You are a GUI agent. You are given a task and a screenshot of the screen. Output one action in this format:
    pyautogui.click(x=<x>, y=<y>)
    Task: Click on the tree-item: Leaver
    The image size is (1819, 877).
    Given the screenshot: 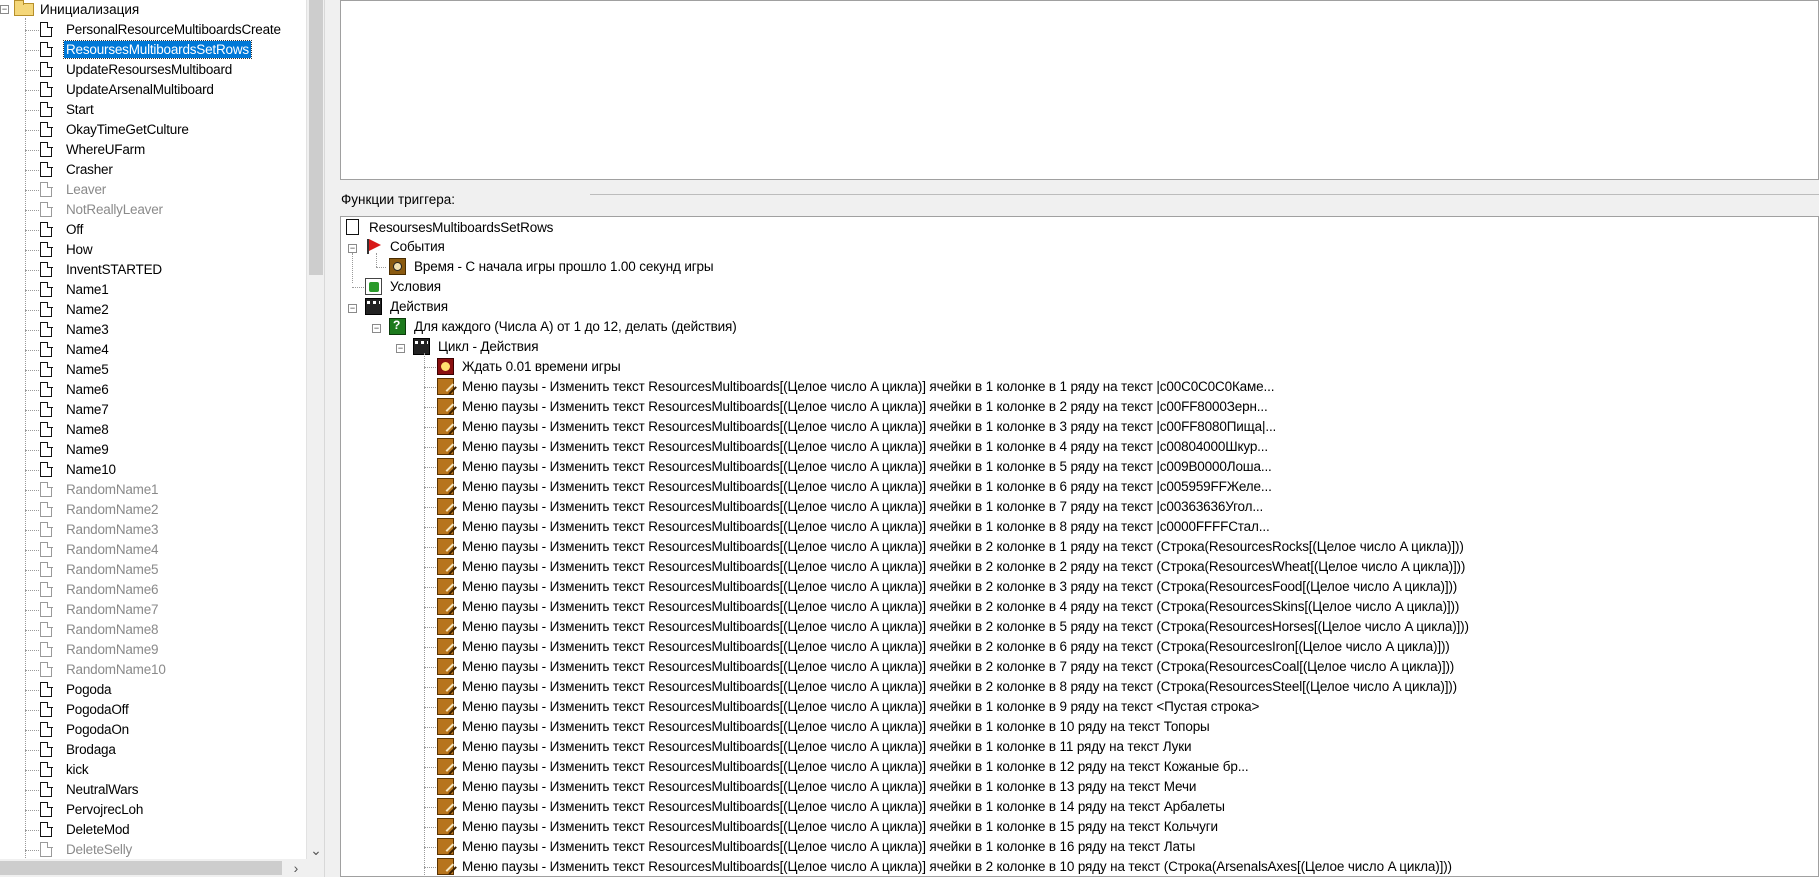 What is the action you would take?
    pyautogui.click(x=150, y=190)
    